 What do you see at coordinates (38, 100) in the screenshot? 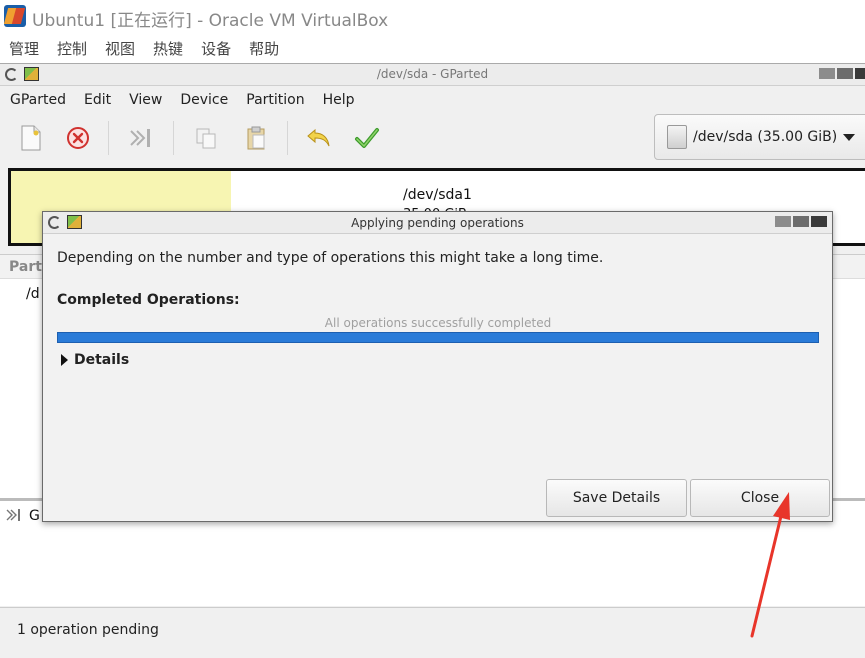
I see `menu-gparted: GParted` at bounding box center [38, 100].